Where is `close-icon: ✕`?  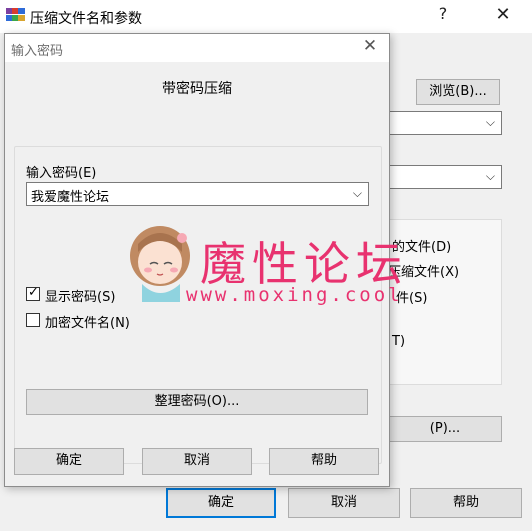 close-icon: ✕ is located at coordinates (503, 16).